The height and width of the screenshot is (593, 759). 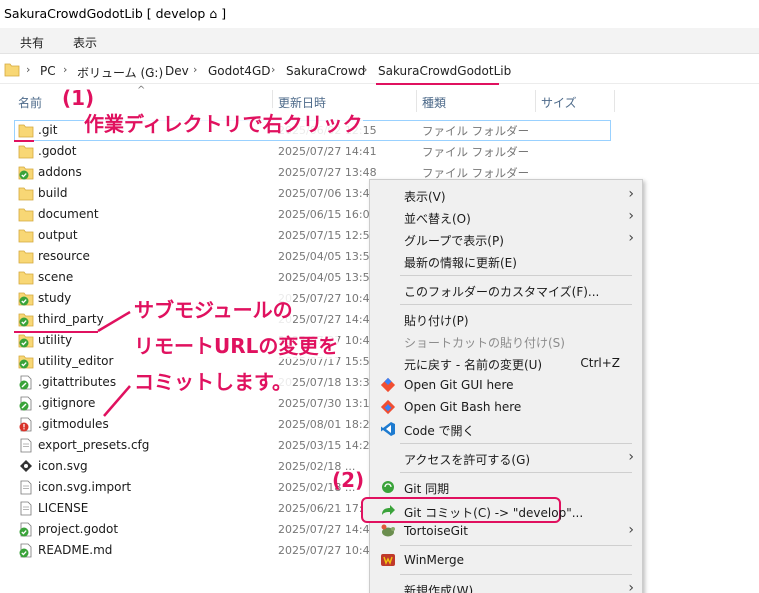 I want to click on column-name: 名前, so click(x=30, y=102).